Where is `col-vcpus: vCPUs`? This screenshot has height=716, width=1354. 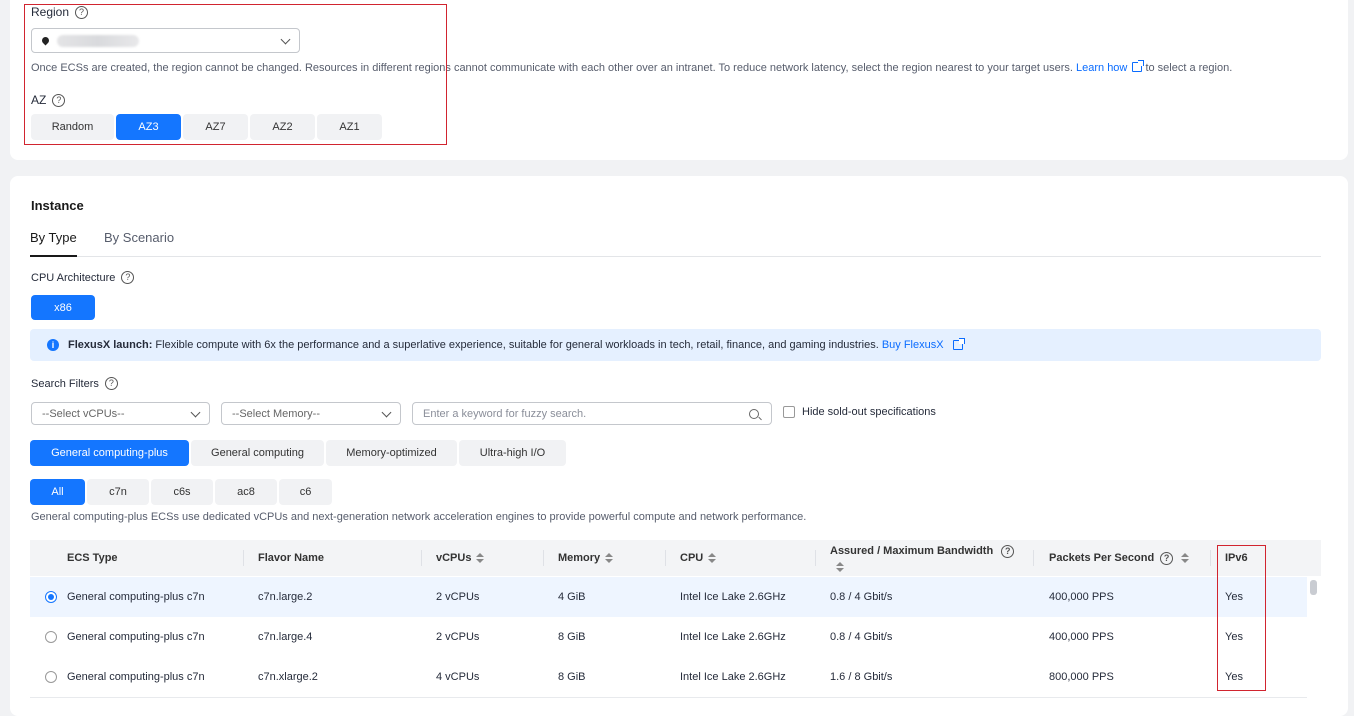
col-vcpus: vCPUs is located at coordinates (460, 558).